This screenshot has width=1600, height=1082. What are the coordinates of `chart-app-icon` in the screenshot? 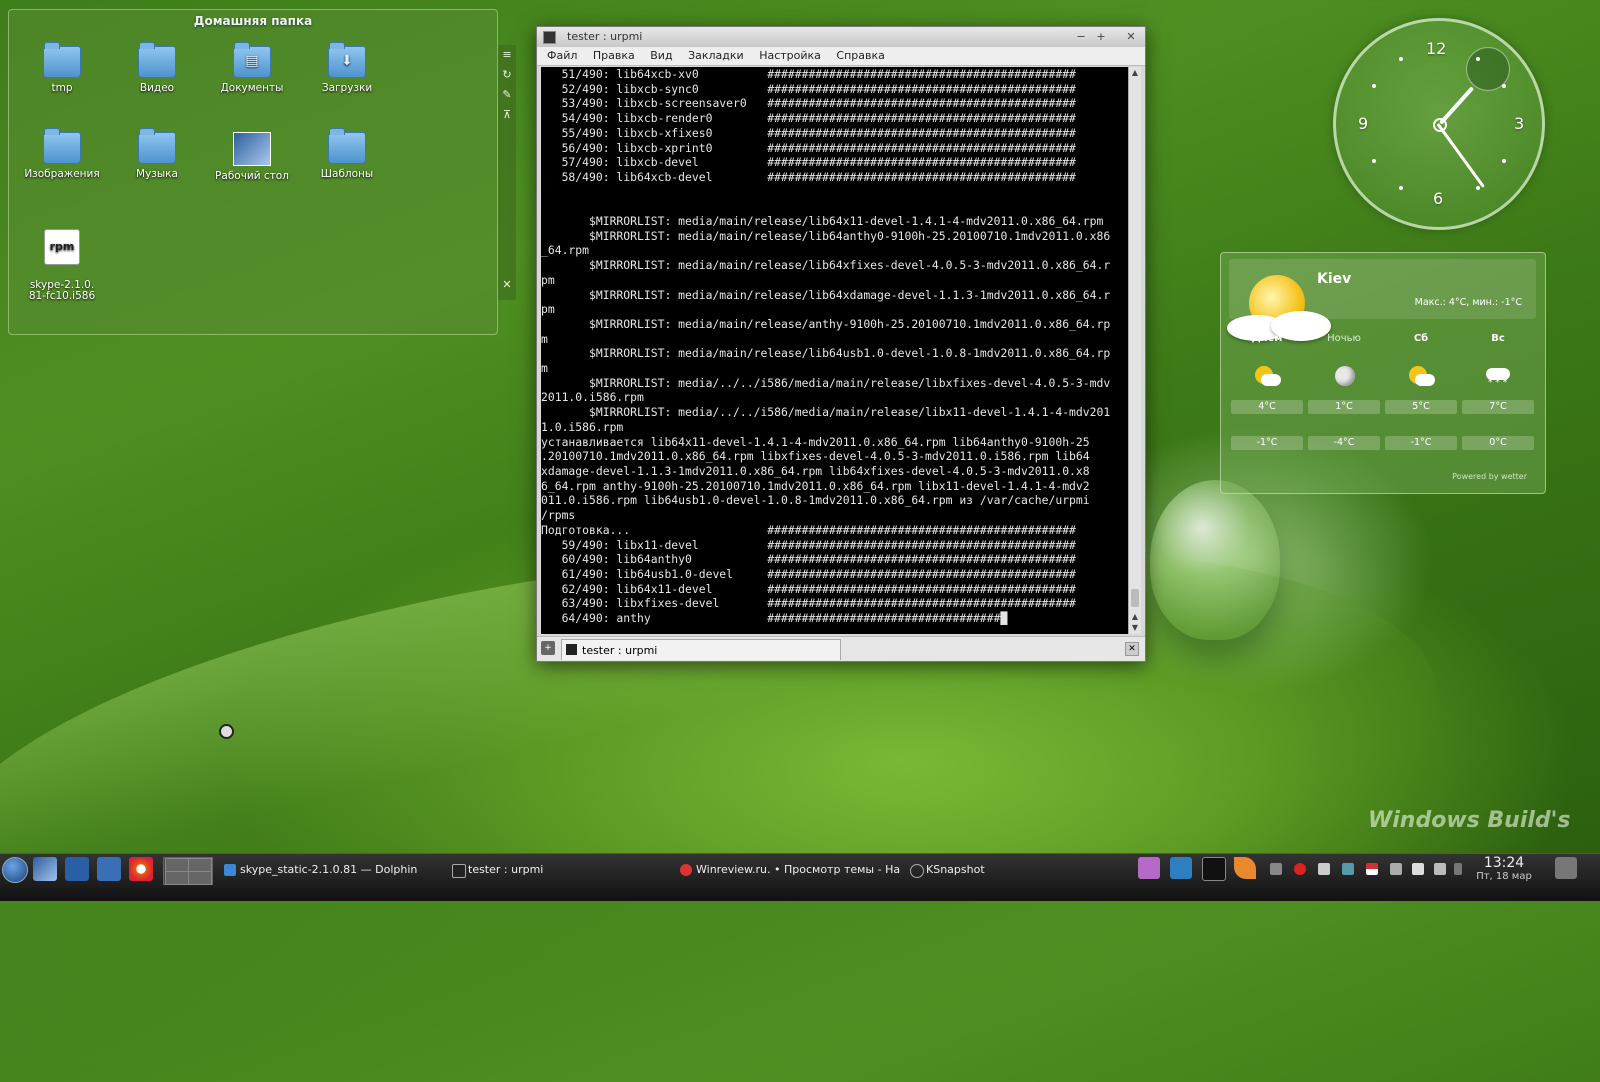 It's located at (1181, 868).